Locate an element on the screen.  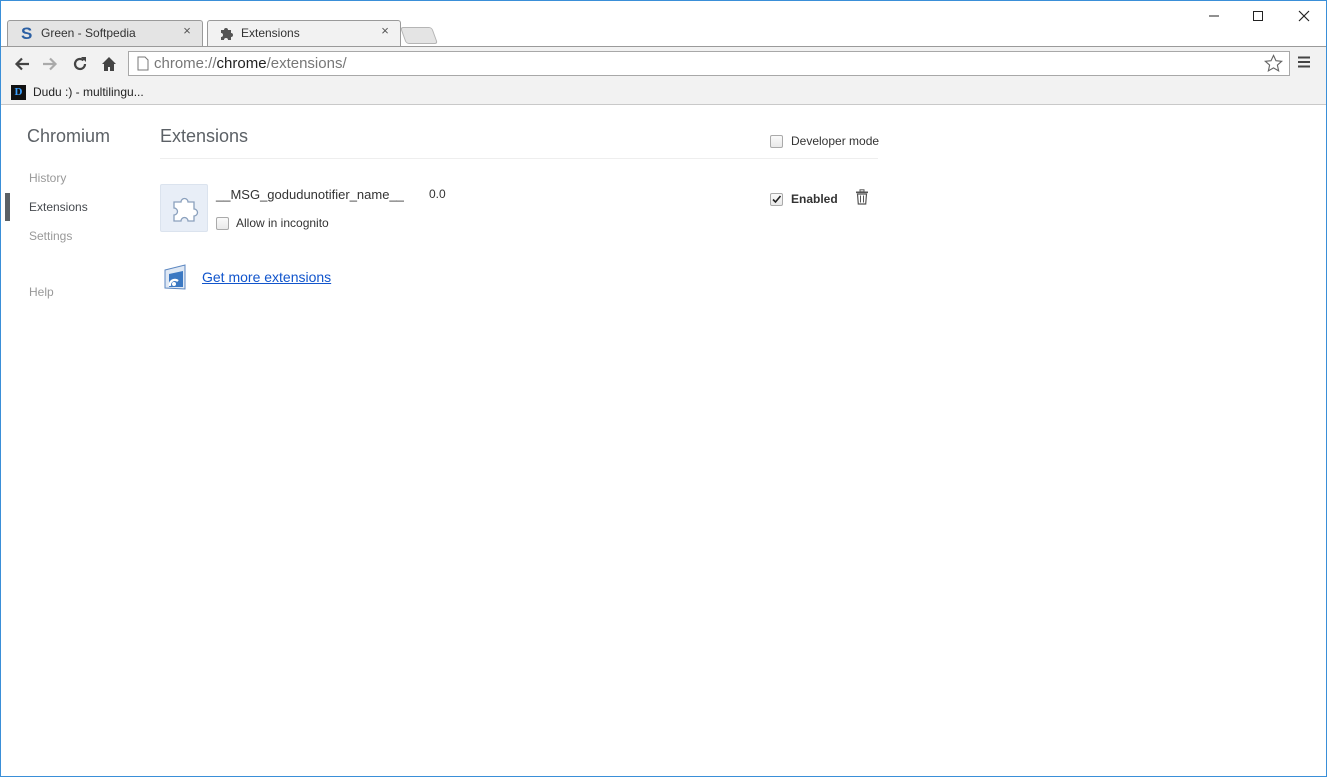
reload-button is located at coordinates (80, 64).